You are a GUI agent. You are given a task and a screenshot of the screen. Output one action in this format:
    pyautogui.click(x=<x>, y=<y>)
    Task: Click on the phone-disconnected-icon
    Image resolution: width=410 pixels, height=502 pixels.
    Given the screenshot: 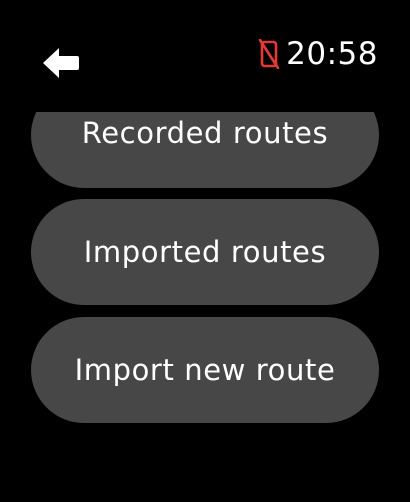 What is the action you would take?
    pyautogui.click(x=269, y=54)
    